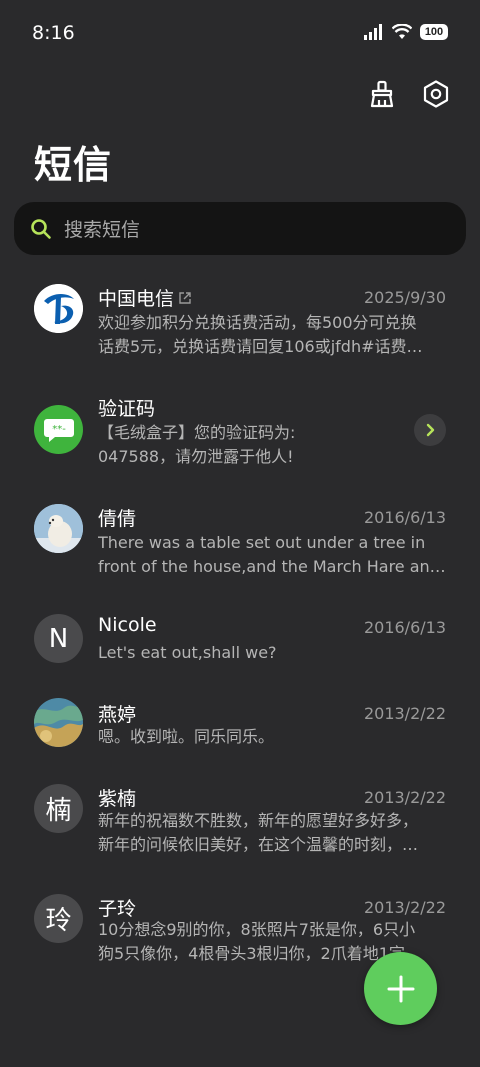  Describe the element at coordinates (197, 432) in the screenshot. I see `message-preview-line1: 【毛绒盒子】您的验证码为:` at that location.